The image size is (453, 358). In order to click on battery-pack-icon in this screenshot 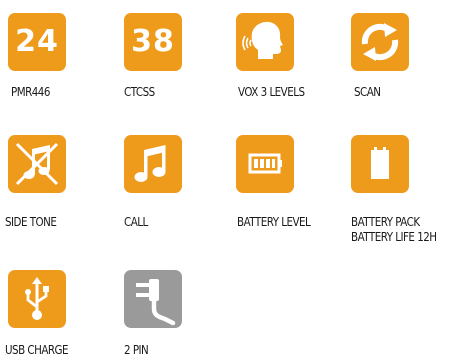, I will do `click(380, 163)`.